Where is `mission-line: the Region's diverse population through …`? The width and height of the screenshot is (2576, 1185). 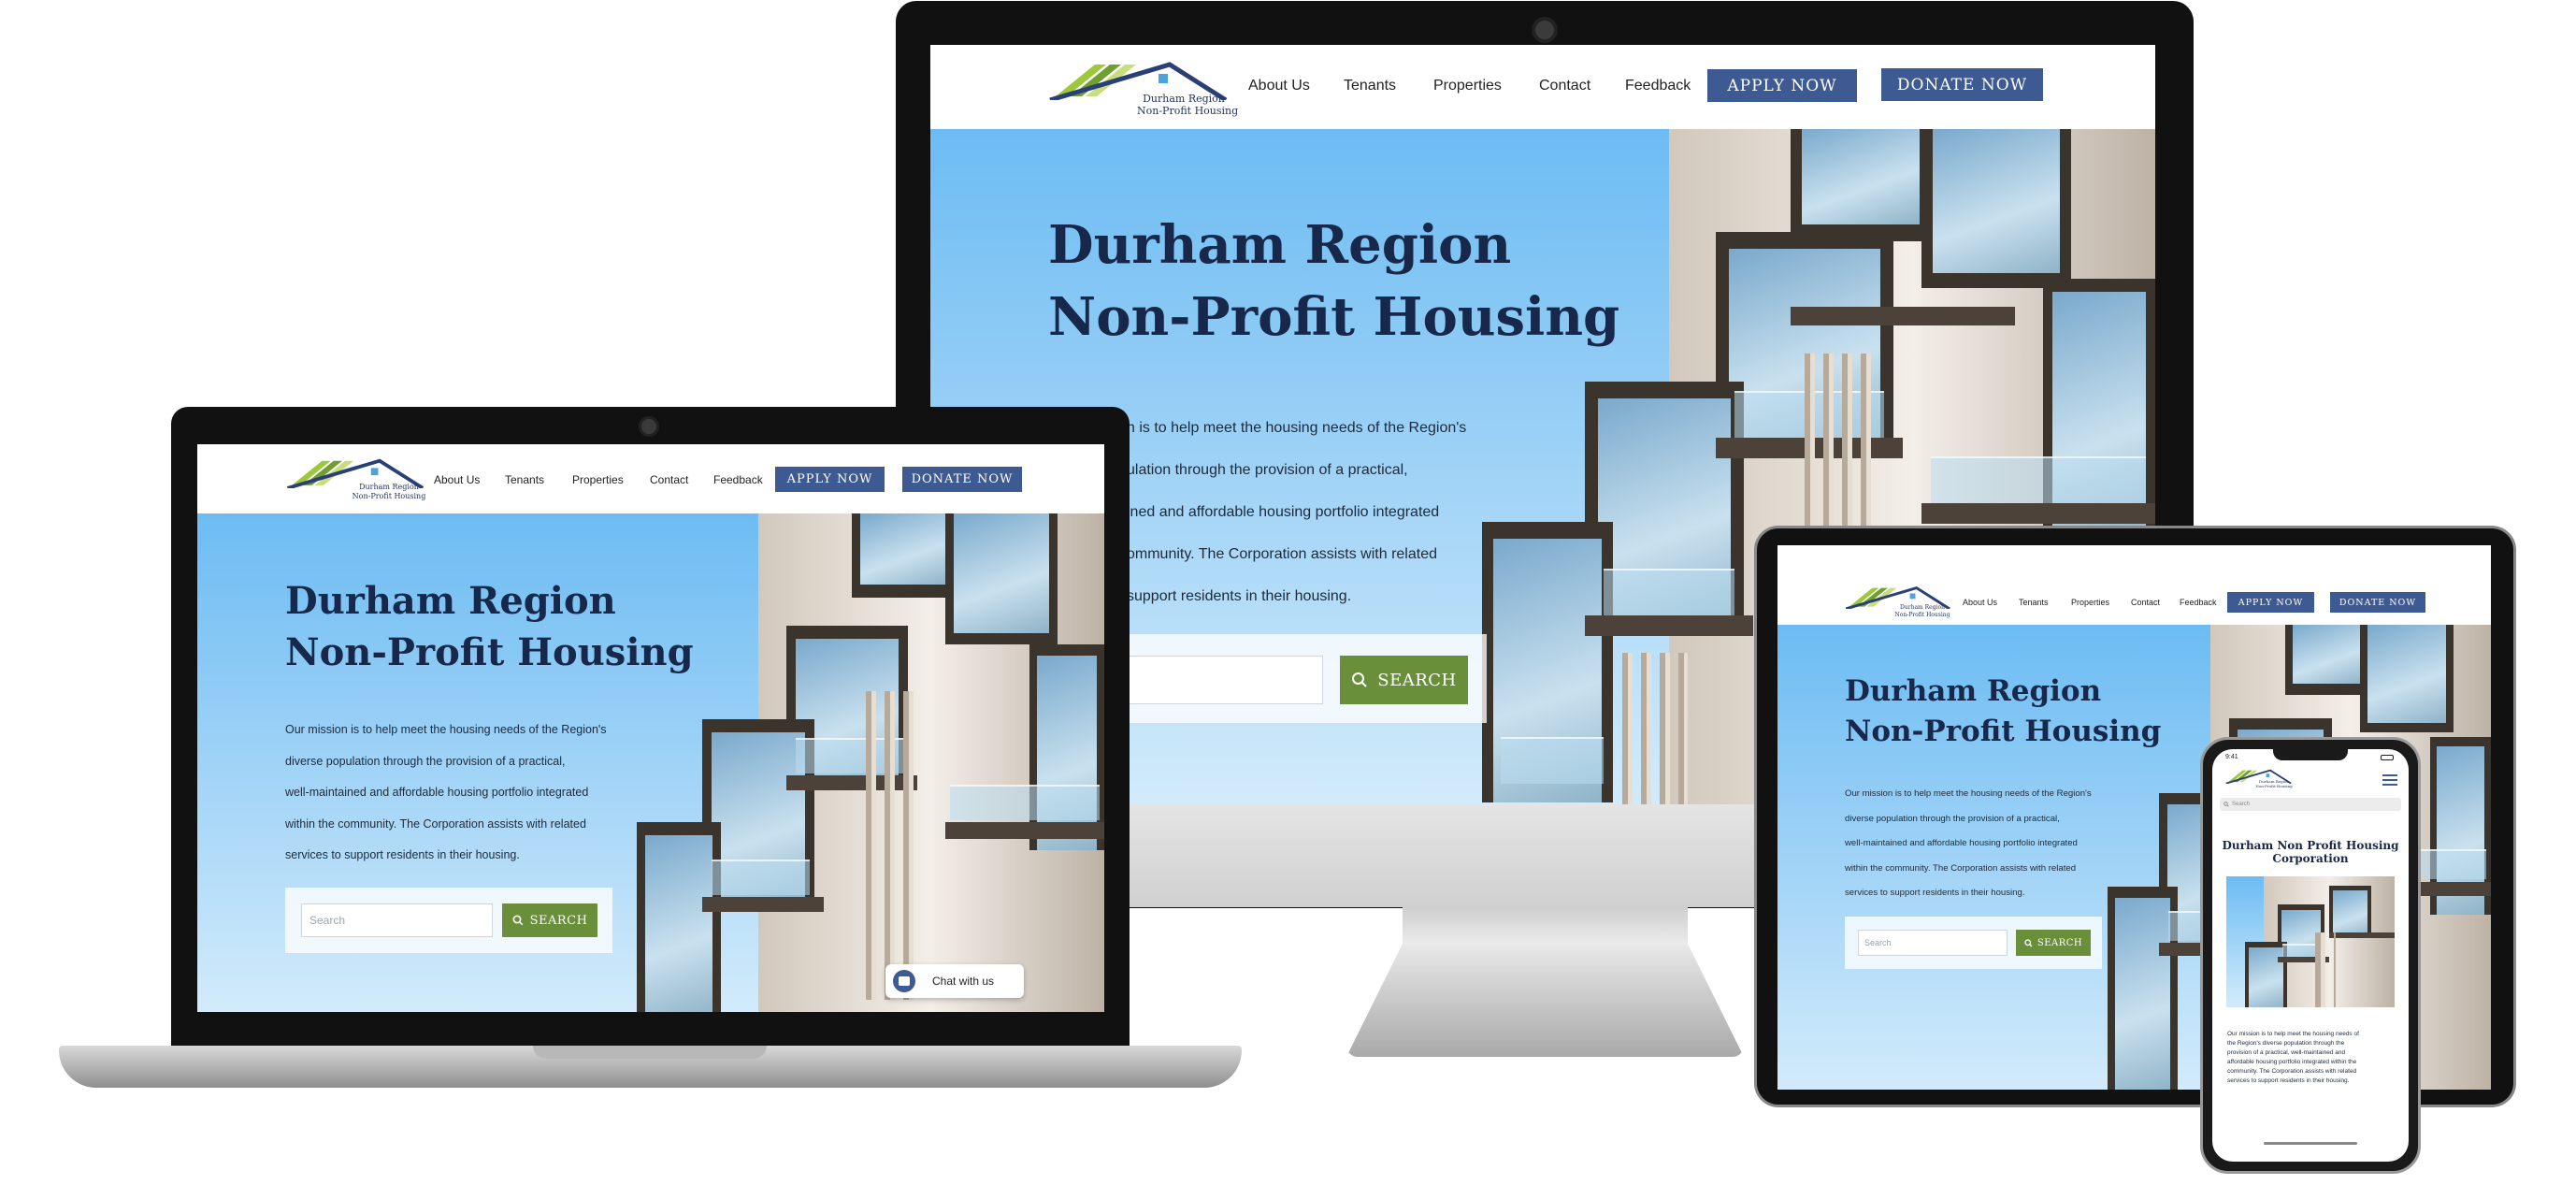 mission-line: the Region's diverse population through … is located at coordinates (2286, 1043).